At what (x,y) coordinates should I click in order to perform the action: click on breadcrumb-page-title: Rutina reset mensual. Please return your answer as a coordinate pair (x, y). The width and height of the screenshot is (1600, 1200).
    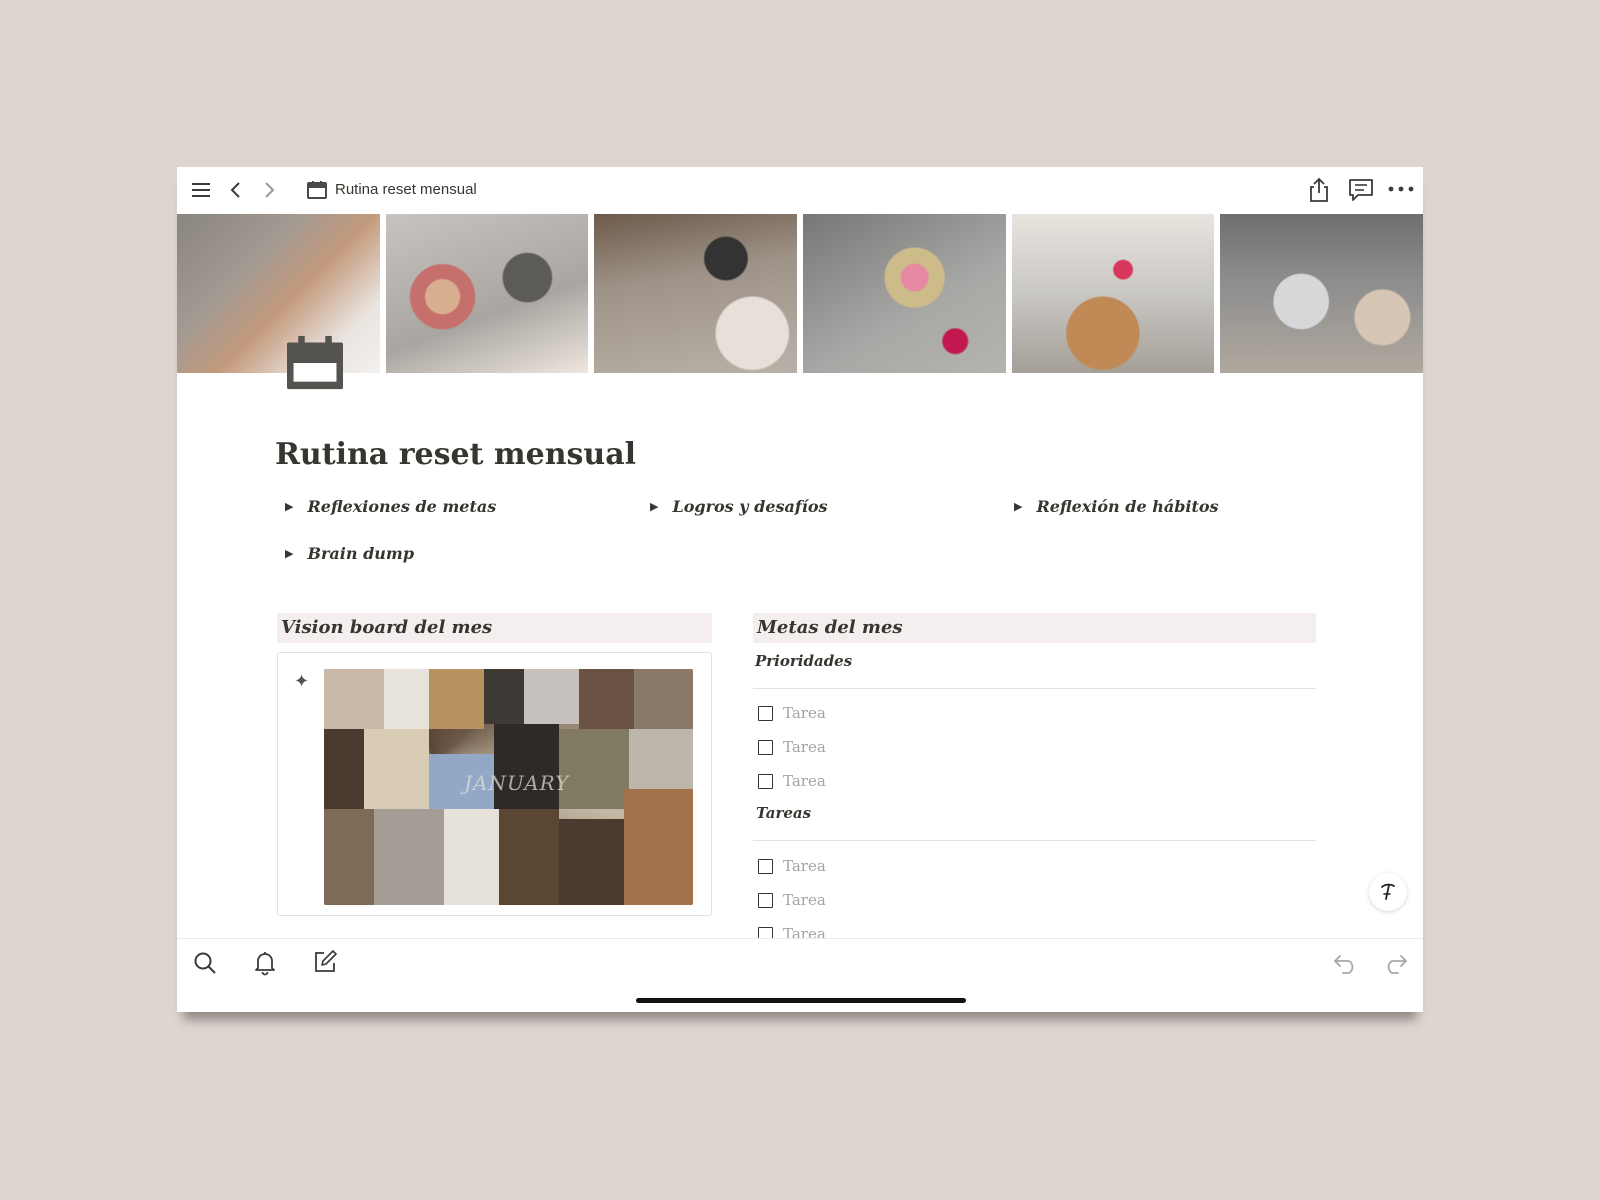
    Looking at the image, I should click on (406, 189).